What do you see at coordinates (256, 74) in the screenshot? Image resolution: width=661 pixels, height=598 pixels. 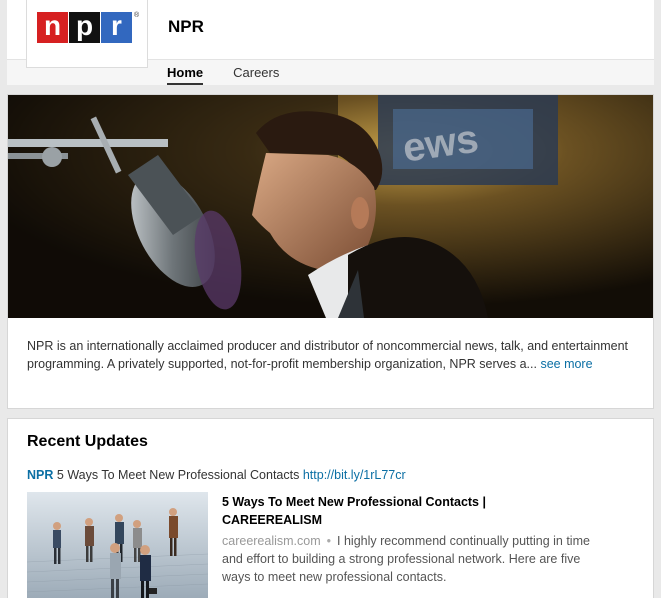 I see `tab-careers: Careers` at bounding box center [256, 74].